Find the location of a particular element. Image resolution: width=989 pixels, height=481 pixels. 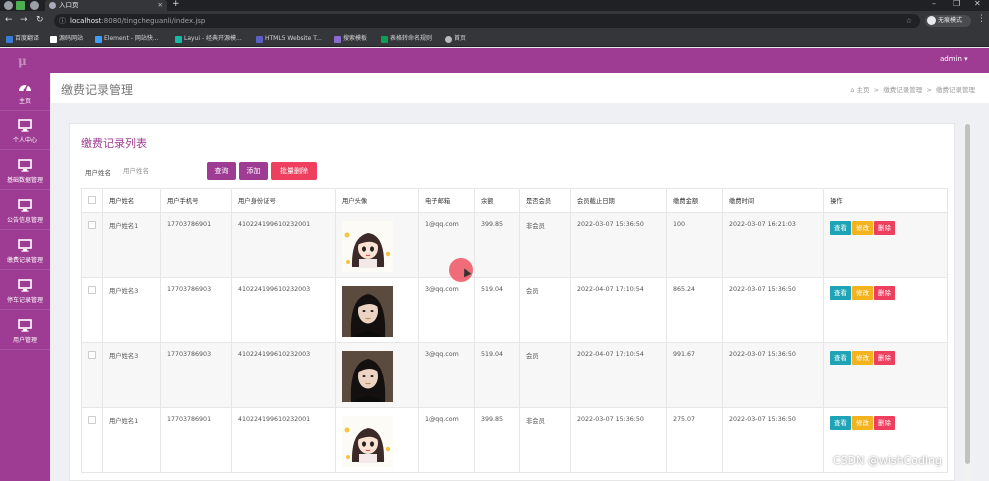

add-button: 添加 is located at coordinates (253, 171).